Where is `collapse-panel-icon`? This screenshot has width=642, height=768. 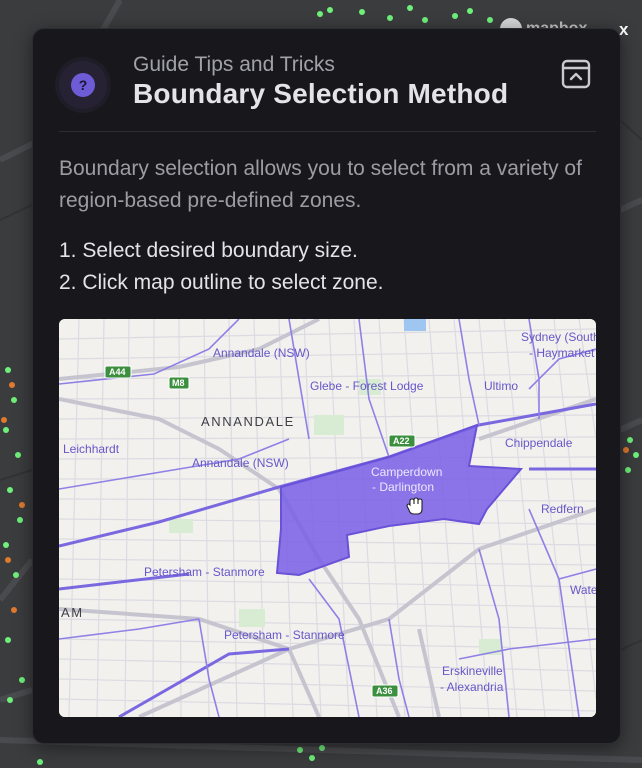
collapse-panel-icon is located at coordinates (576, 74).